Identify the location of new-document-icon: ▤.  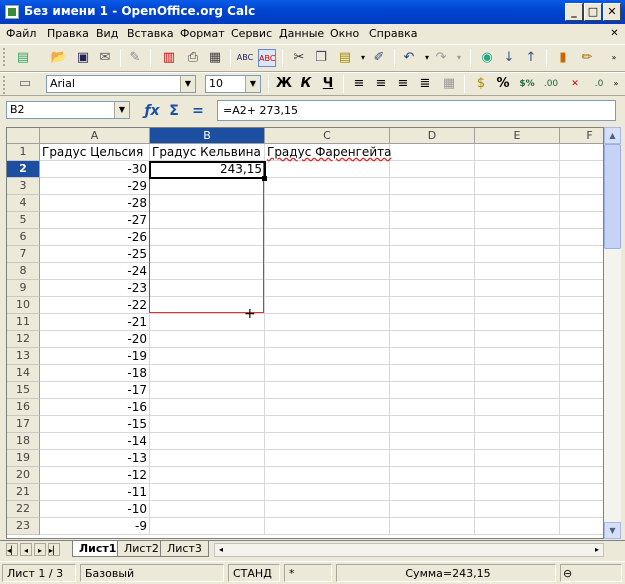
(23, 58).